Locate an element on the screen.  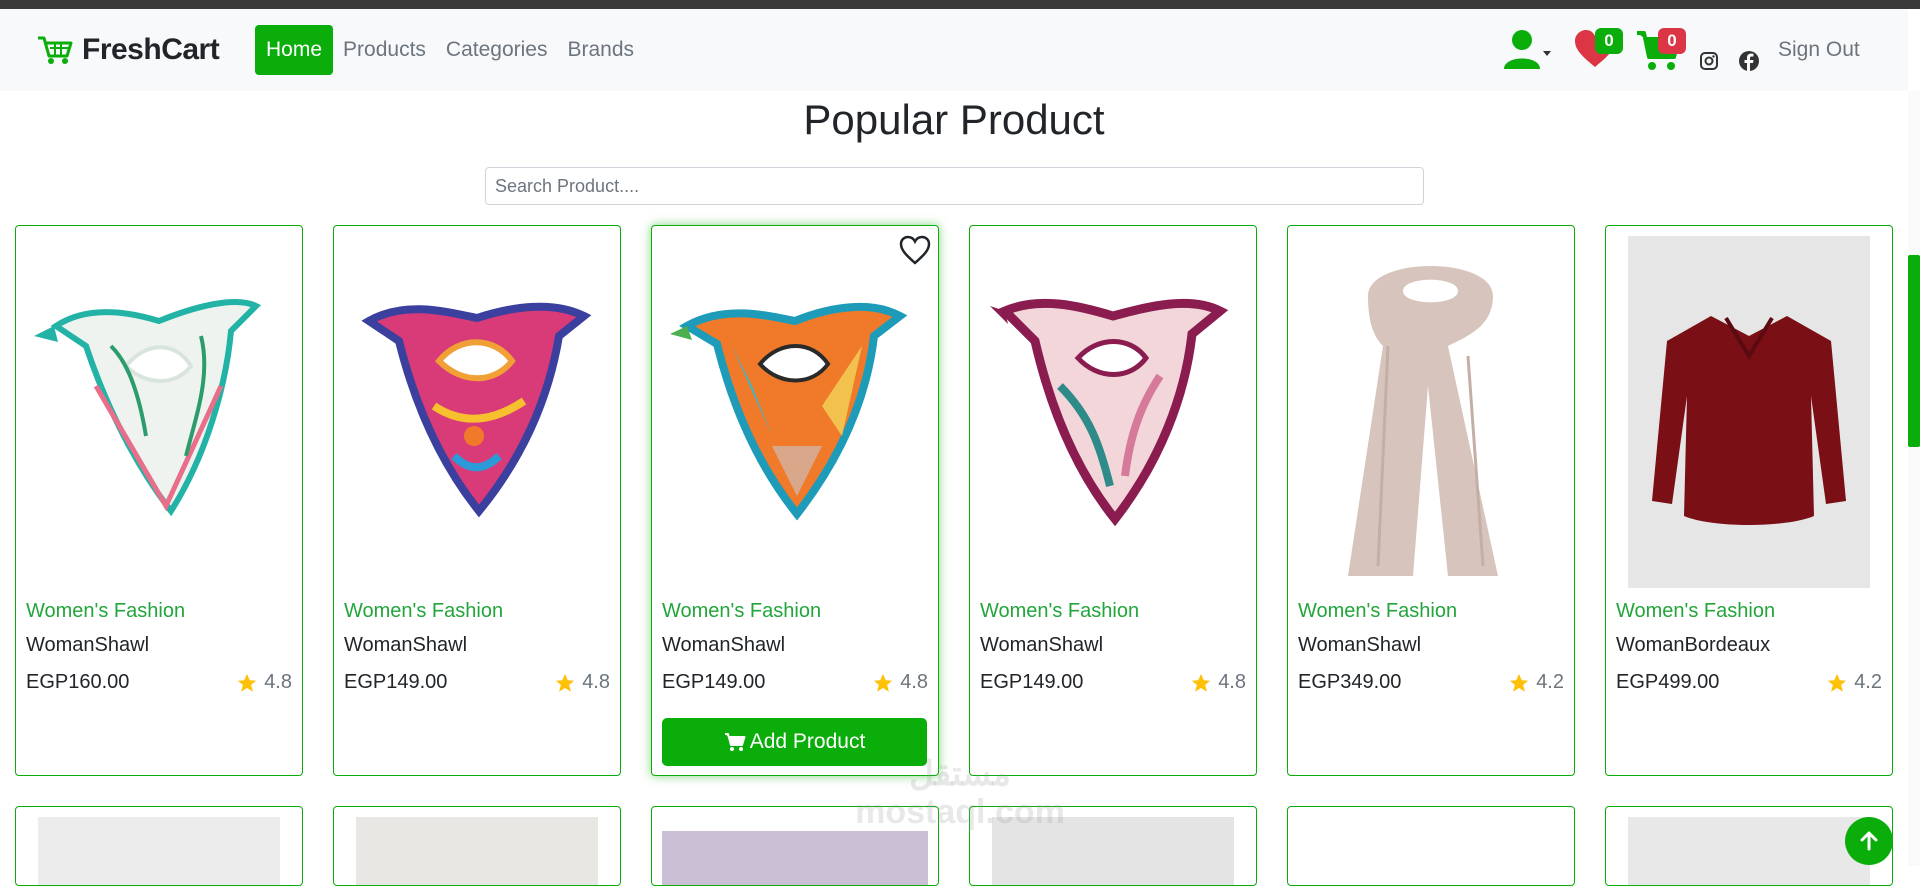
watermark: مستقل mostaql.com is located at coordinates (960, 793).